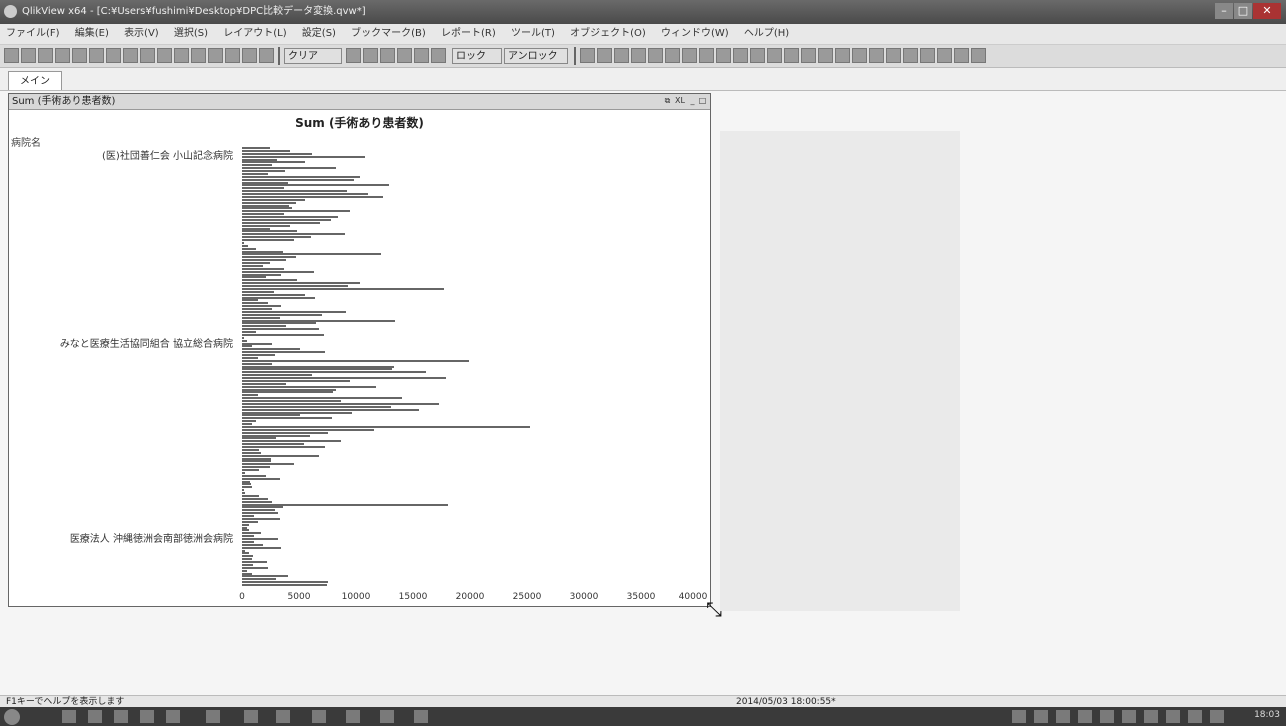  Describe the element at coordinates (706, 55) in the screenshot. I see `button-object-icon` at that location.